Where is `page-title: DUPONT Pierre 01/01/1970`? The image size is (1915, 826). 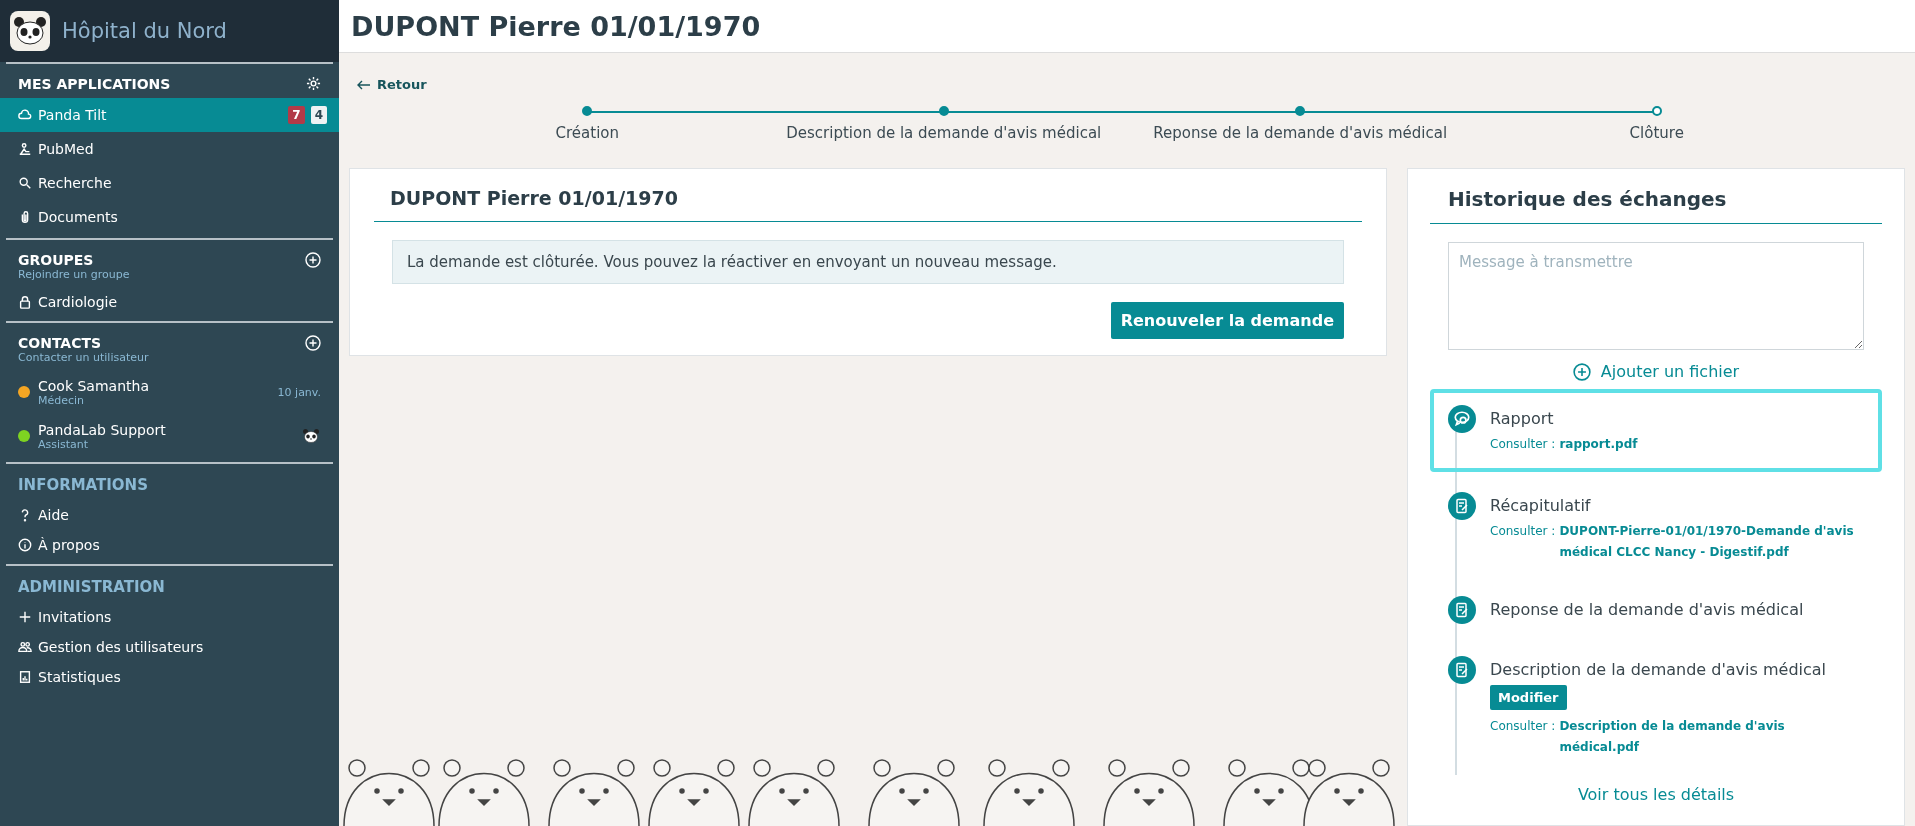
page-title: DUPONT Pierre 01/01/1970 is located at coordinates (556, 26).